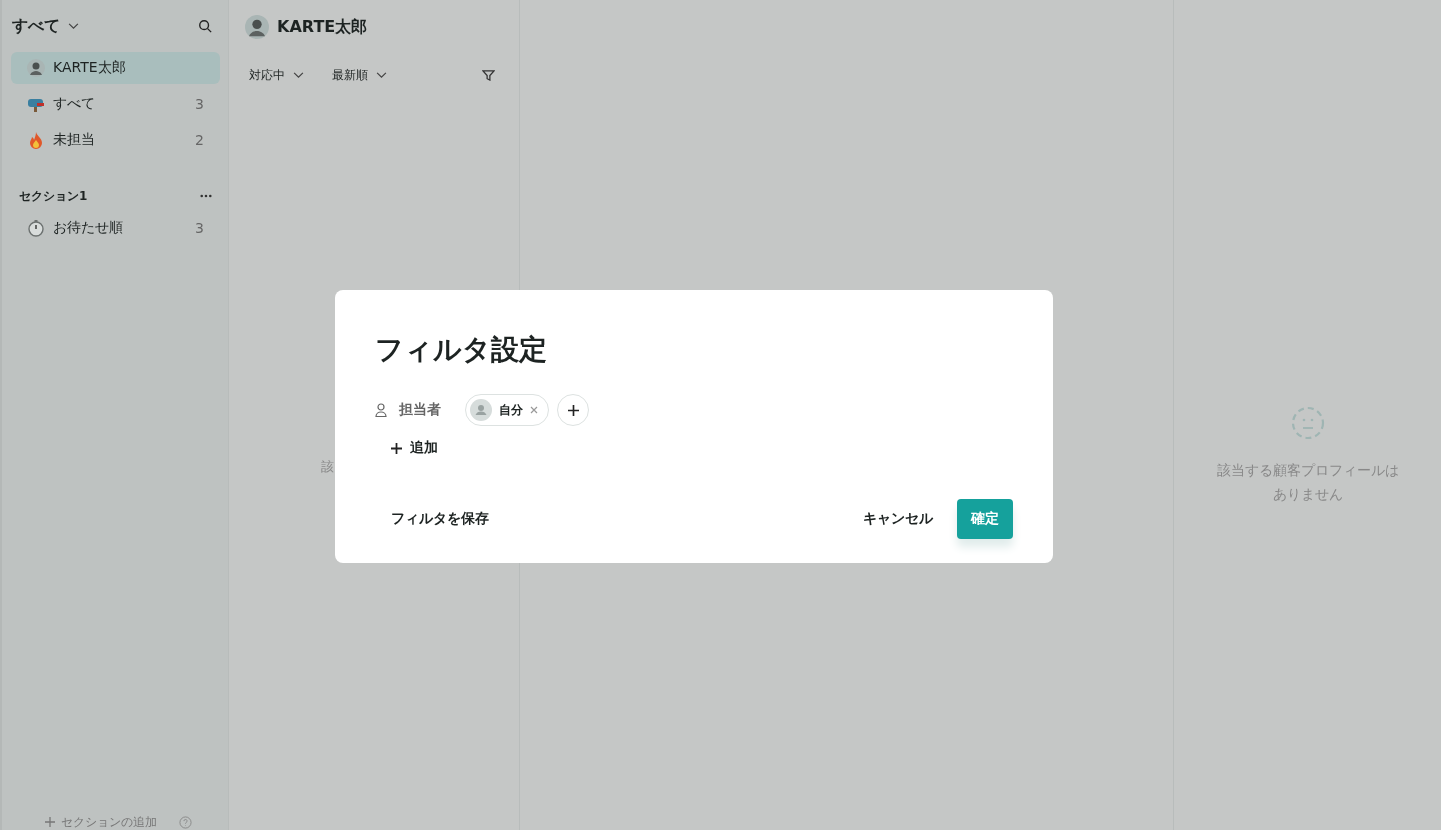  What do you see at coordinates (115, 104) in the screenshot?
I see `sidebar-item: すべて 3` at bounding box center [115, 104].